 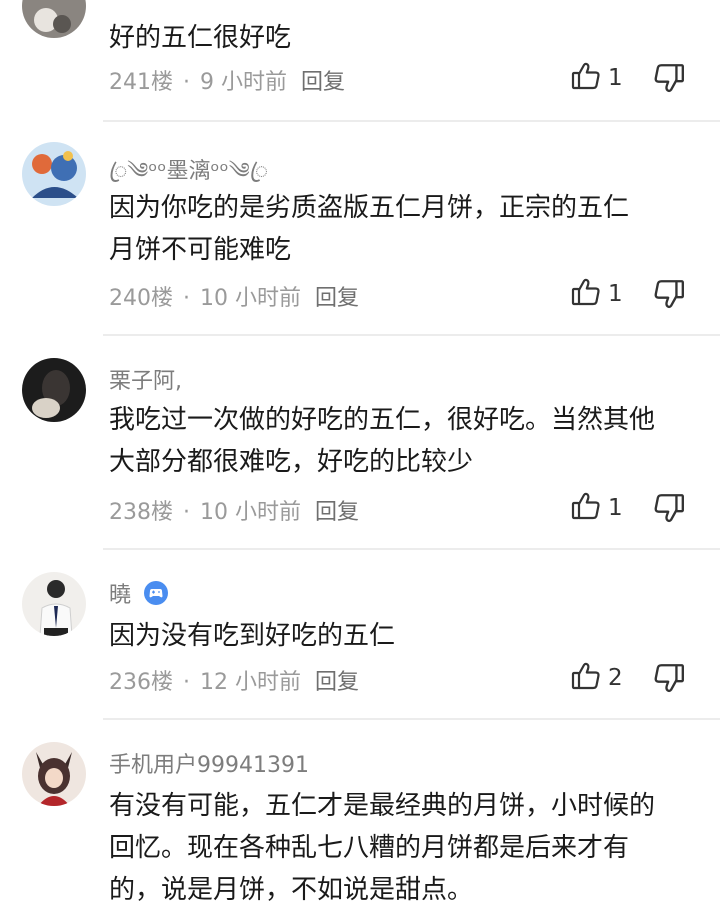 I want to click on timestamp: 12 小时前, so click(x=250, y=682).